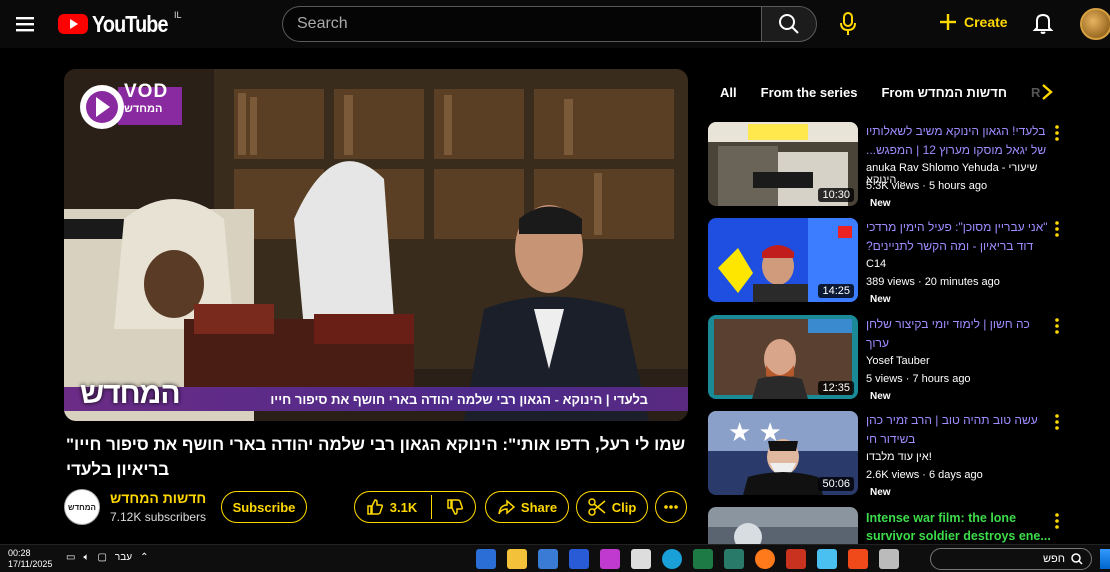 The width and height of the screenshot is (1110, 572). I want to click on volume-icon: 🔈︎, so click(86, 557).